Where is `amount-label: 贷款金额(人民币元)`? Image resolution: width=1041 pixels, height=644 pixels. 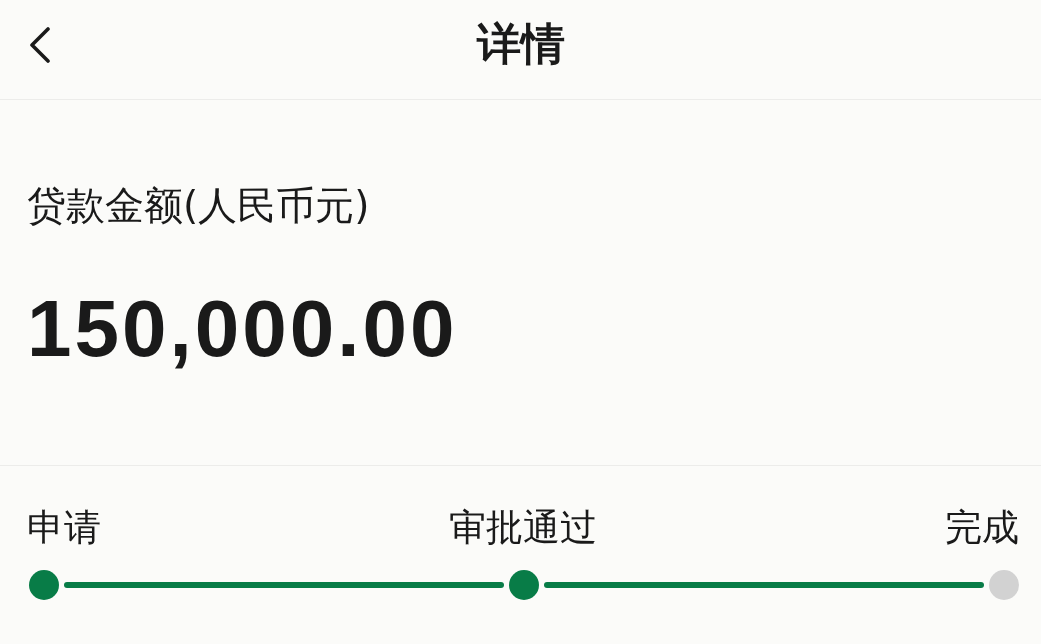
amount-label: 贷款金额(人民币元) is located at coordinates (199, 206).